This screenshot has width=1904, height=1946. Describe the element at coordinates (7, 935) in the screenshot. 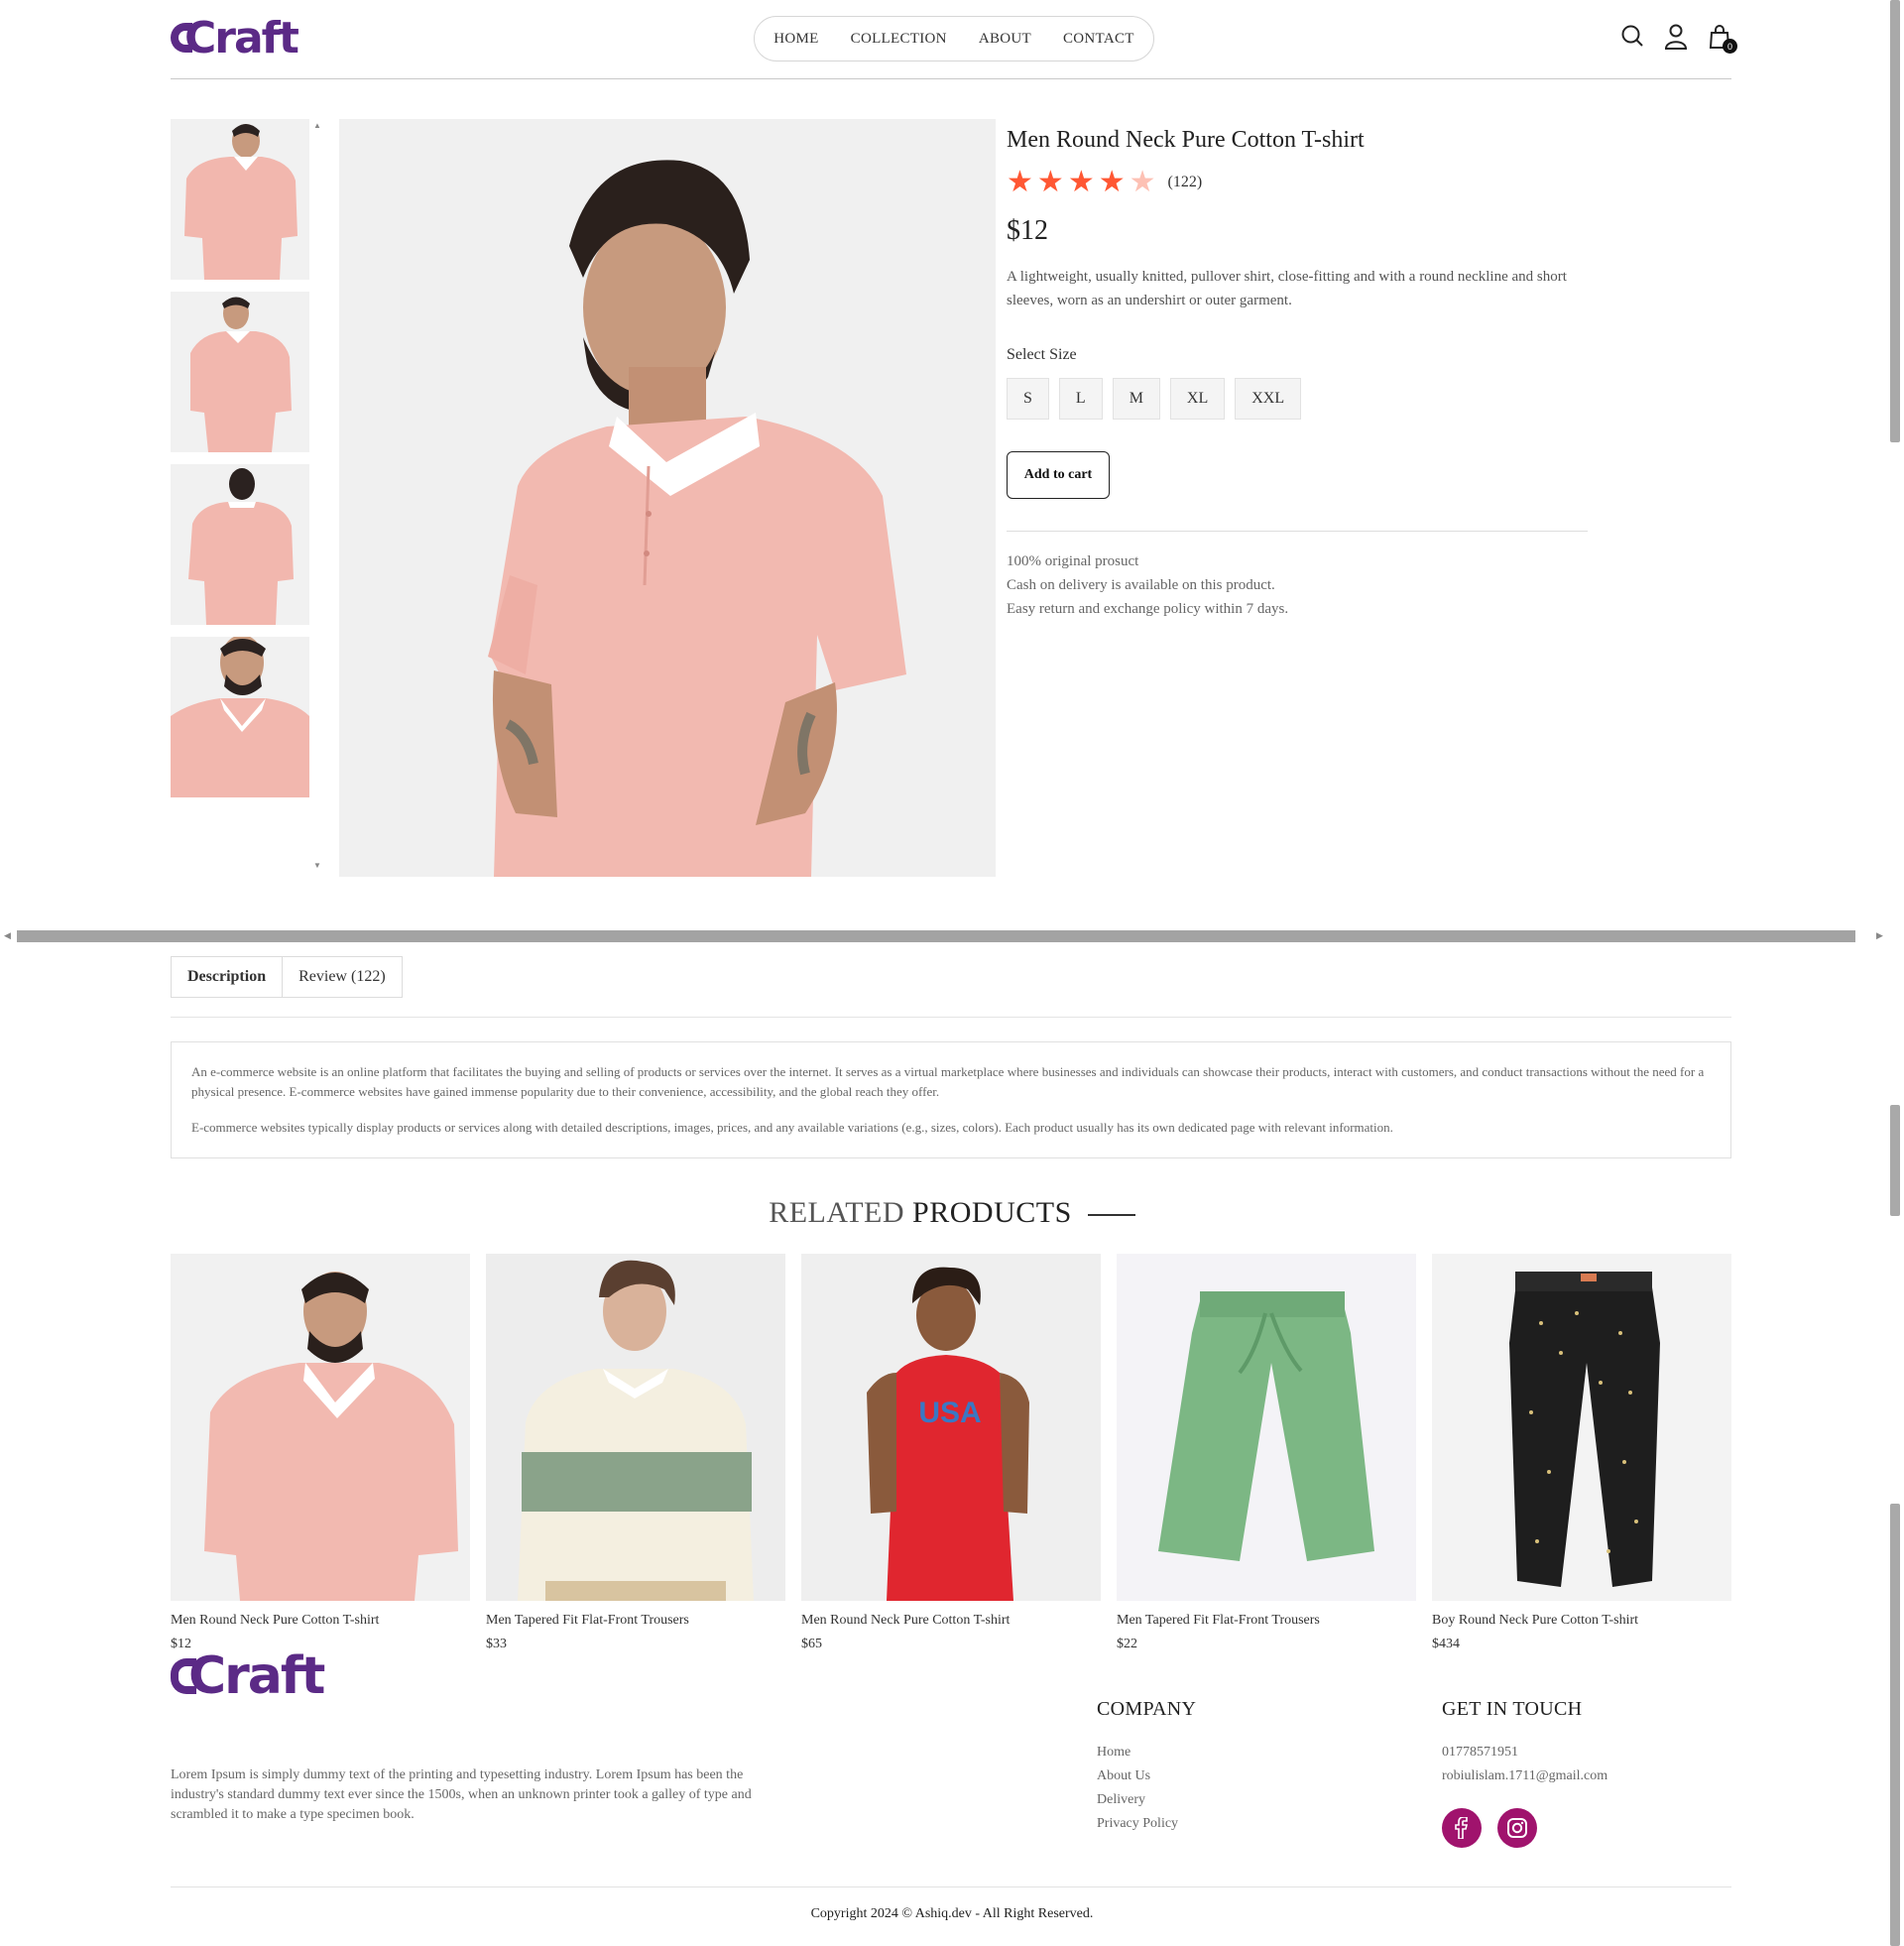

I see `scroll-left-icon: ◀` at that location.